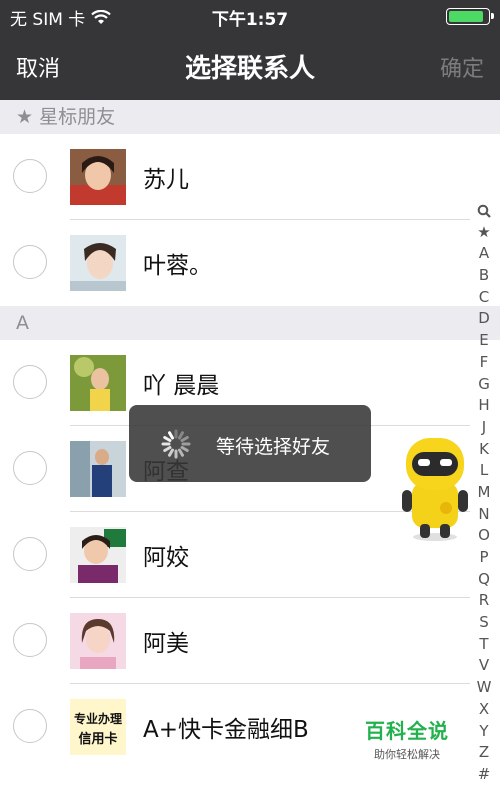 This screenshot has width=500, height=789. Describe the element at coordinates (484, 601) in the screenshot. I see `index-letter: R` at that location.